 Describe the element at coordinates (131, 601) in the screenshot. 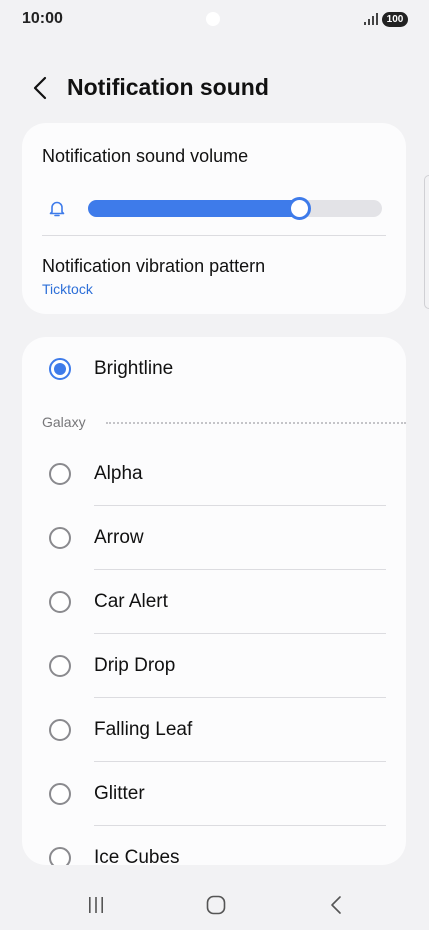

I see `sound-label: Car Alert` at that location.